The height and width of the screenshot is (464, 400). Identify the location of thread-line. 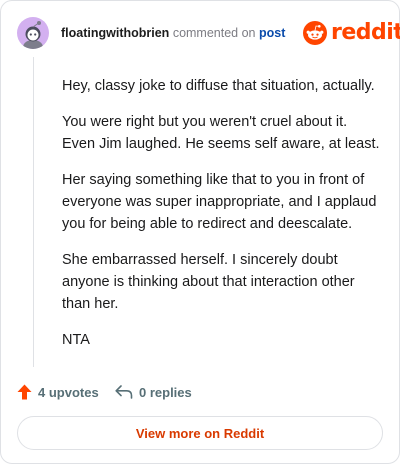
(33, 212).